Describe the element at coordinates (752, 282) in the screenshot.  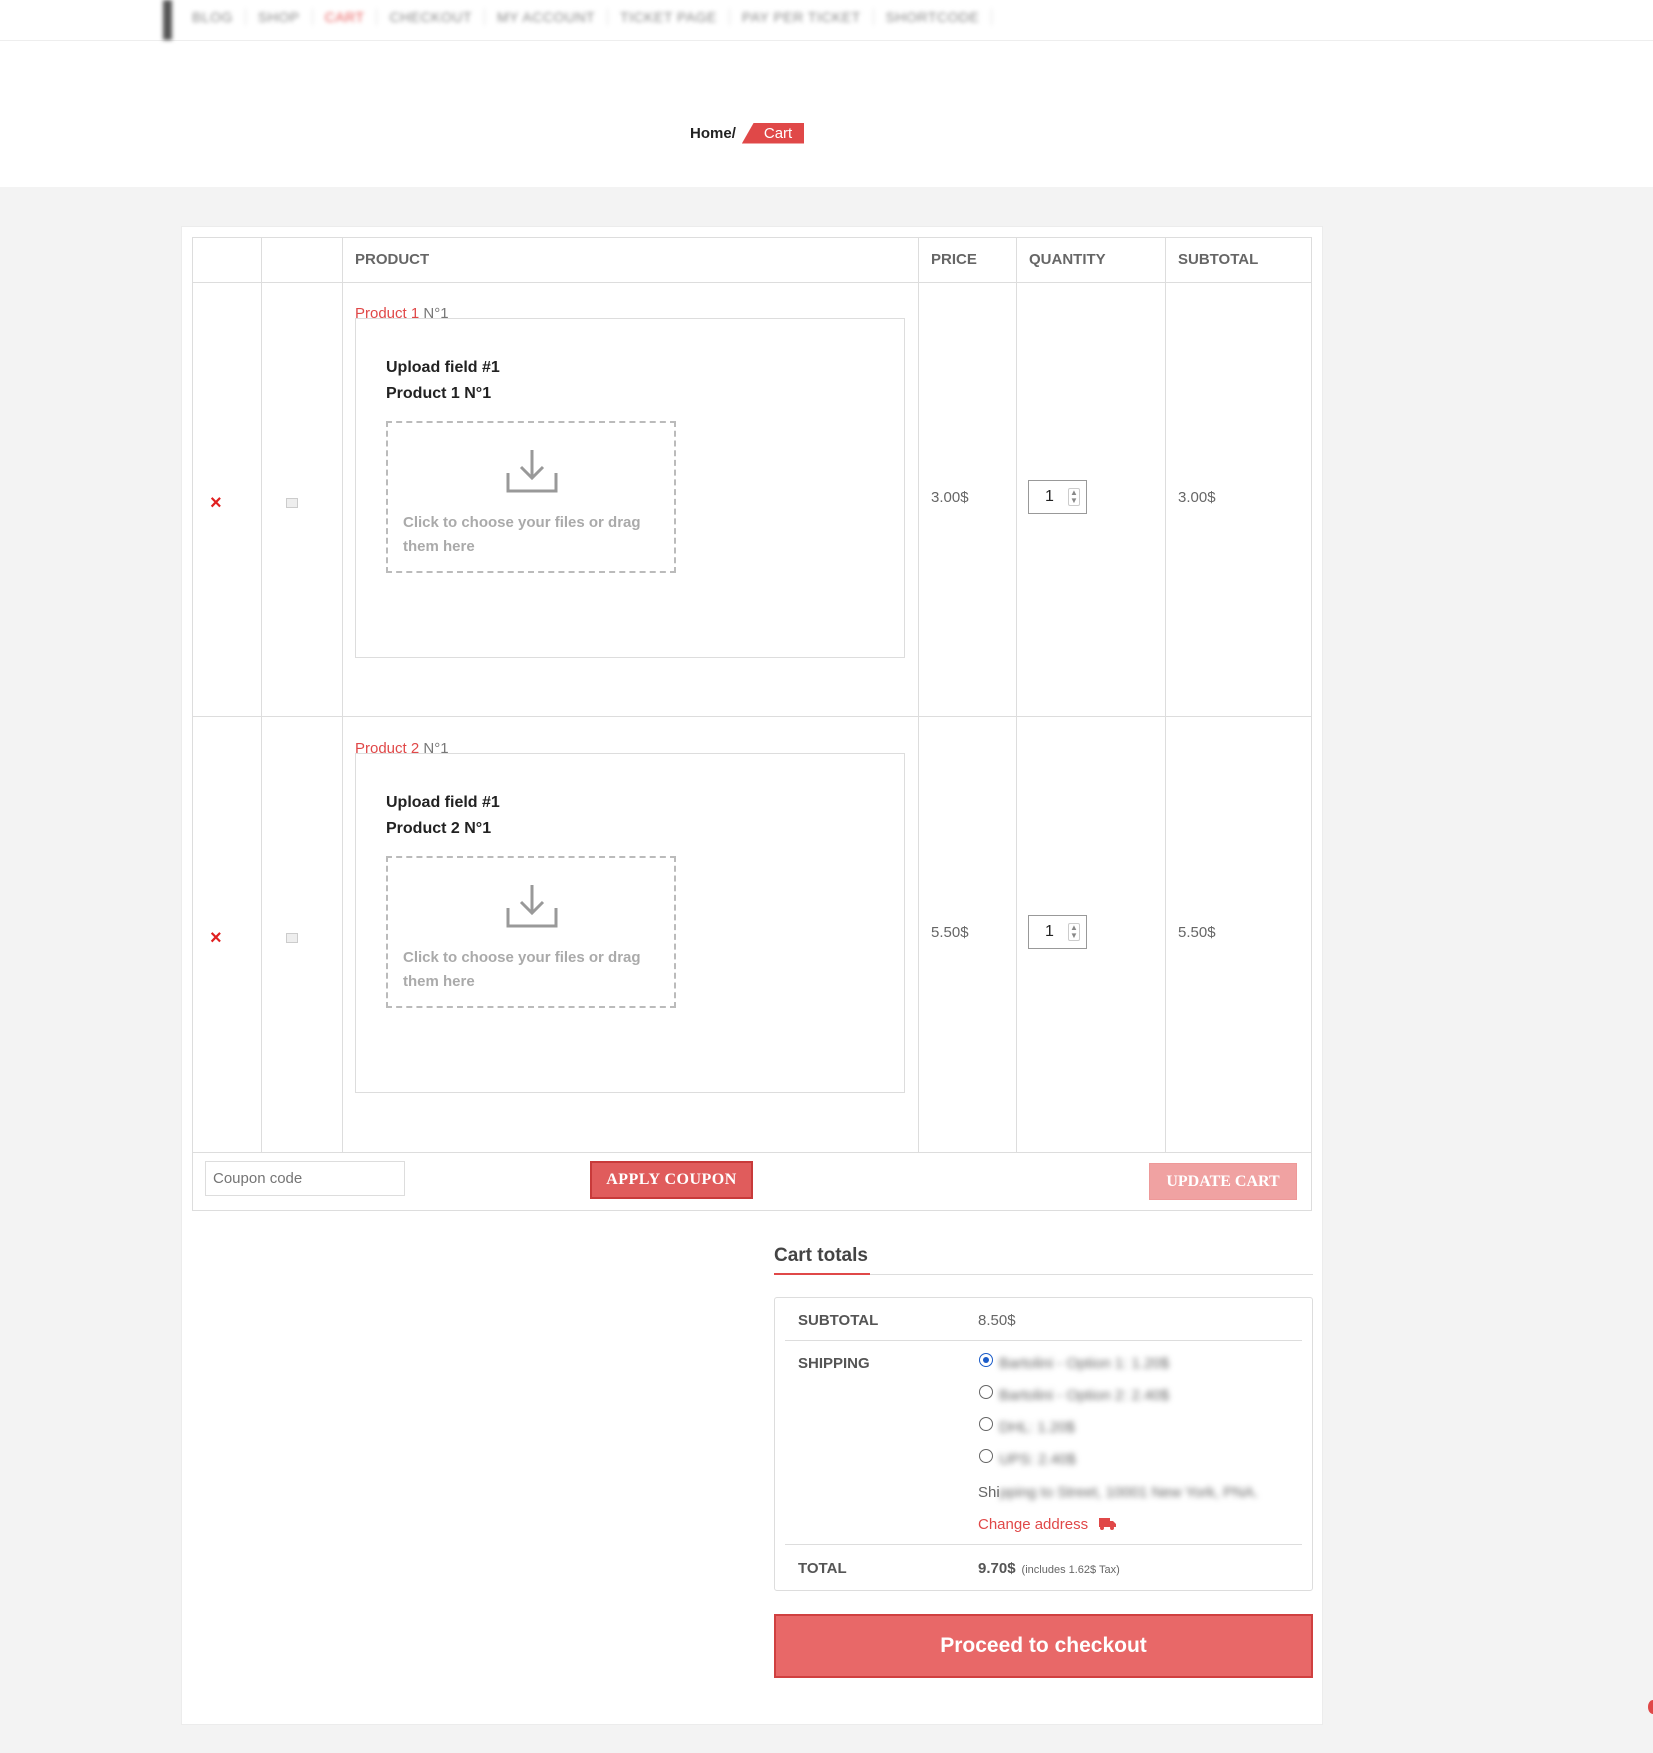
I see `header-divider` at that location.